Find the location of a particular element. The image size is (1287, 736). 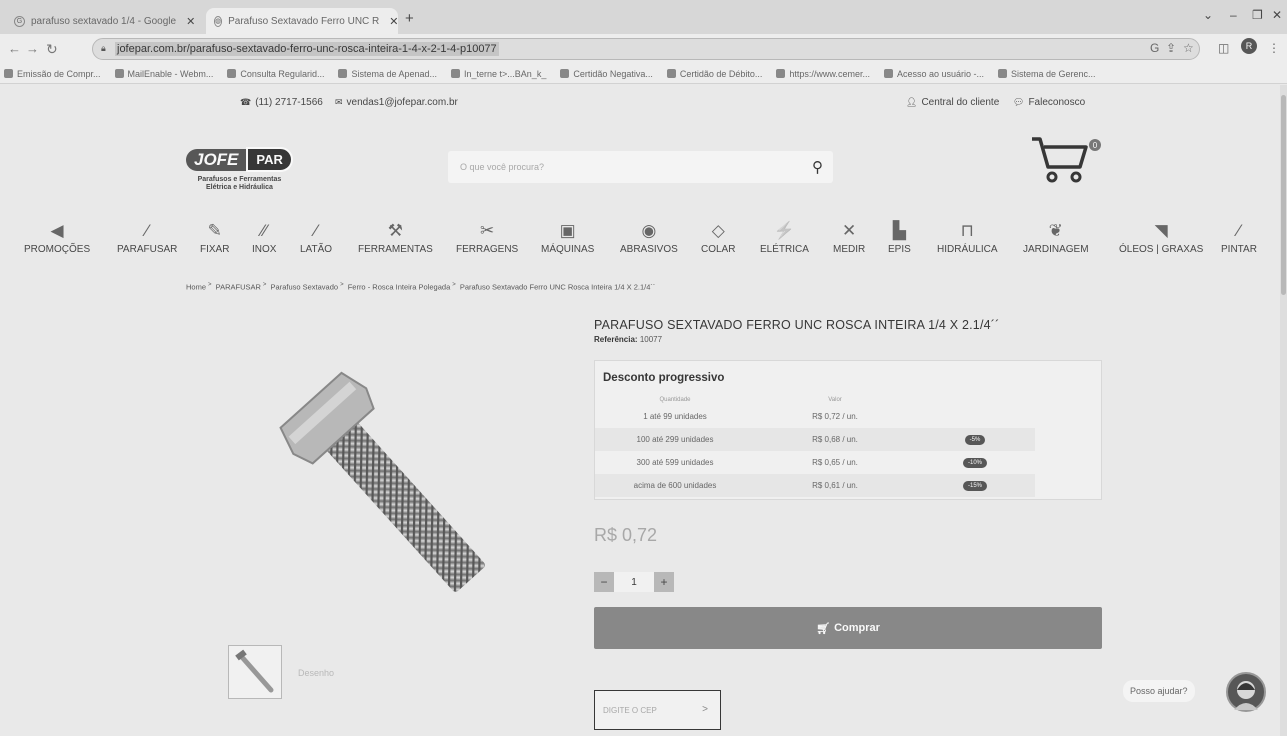

tab-title: Parafuso Sextavado Ferro UNC R is located at coordinates (304, 21).